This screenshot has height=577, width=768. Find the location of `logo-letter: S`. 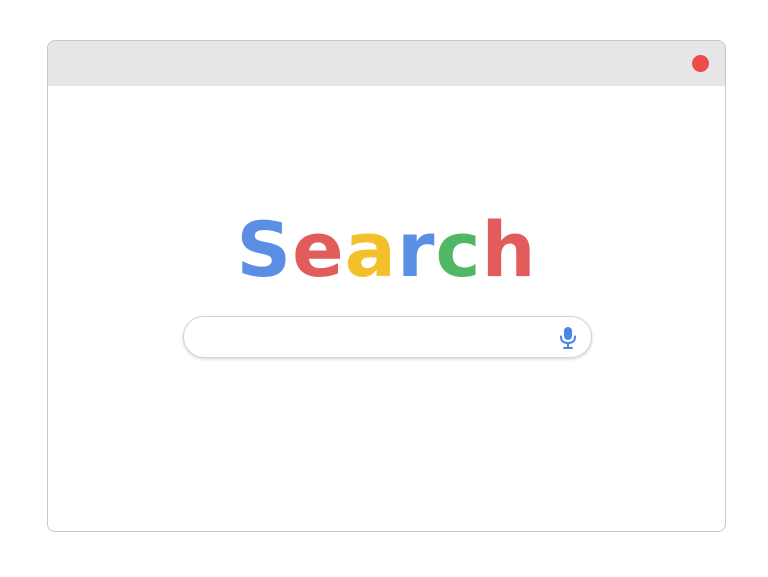

logo-letter: S is located at coordinates (264, 249).